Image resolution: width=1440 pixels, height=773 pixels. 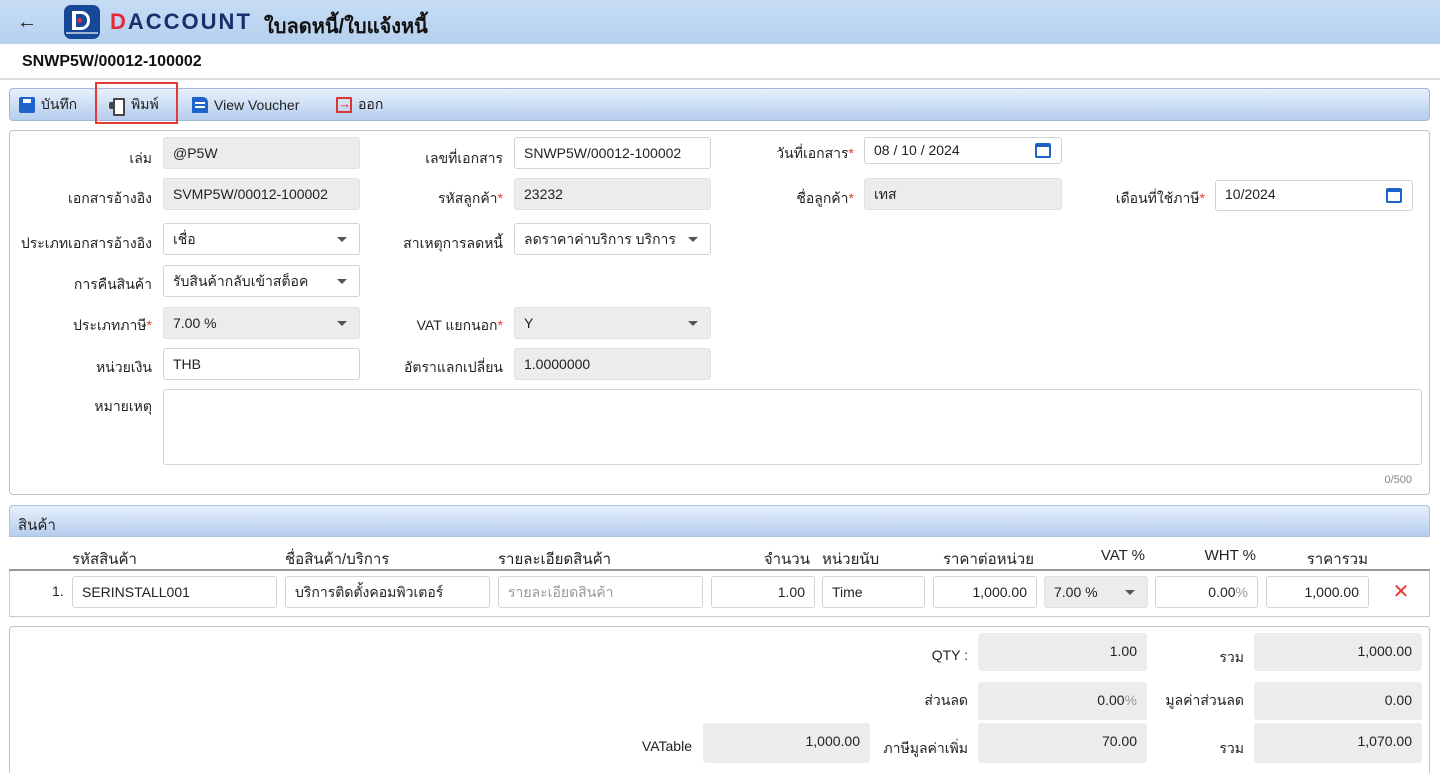 I want to click on doc-no-field: SNWP5W/00012-100002, so click(x=612, y=153).